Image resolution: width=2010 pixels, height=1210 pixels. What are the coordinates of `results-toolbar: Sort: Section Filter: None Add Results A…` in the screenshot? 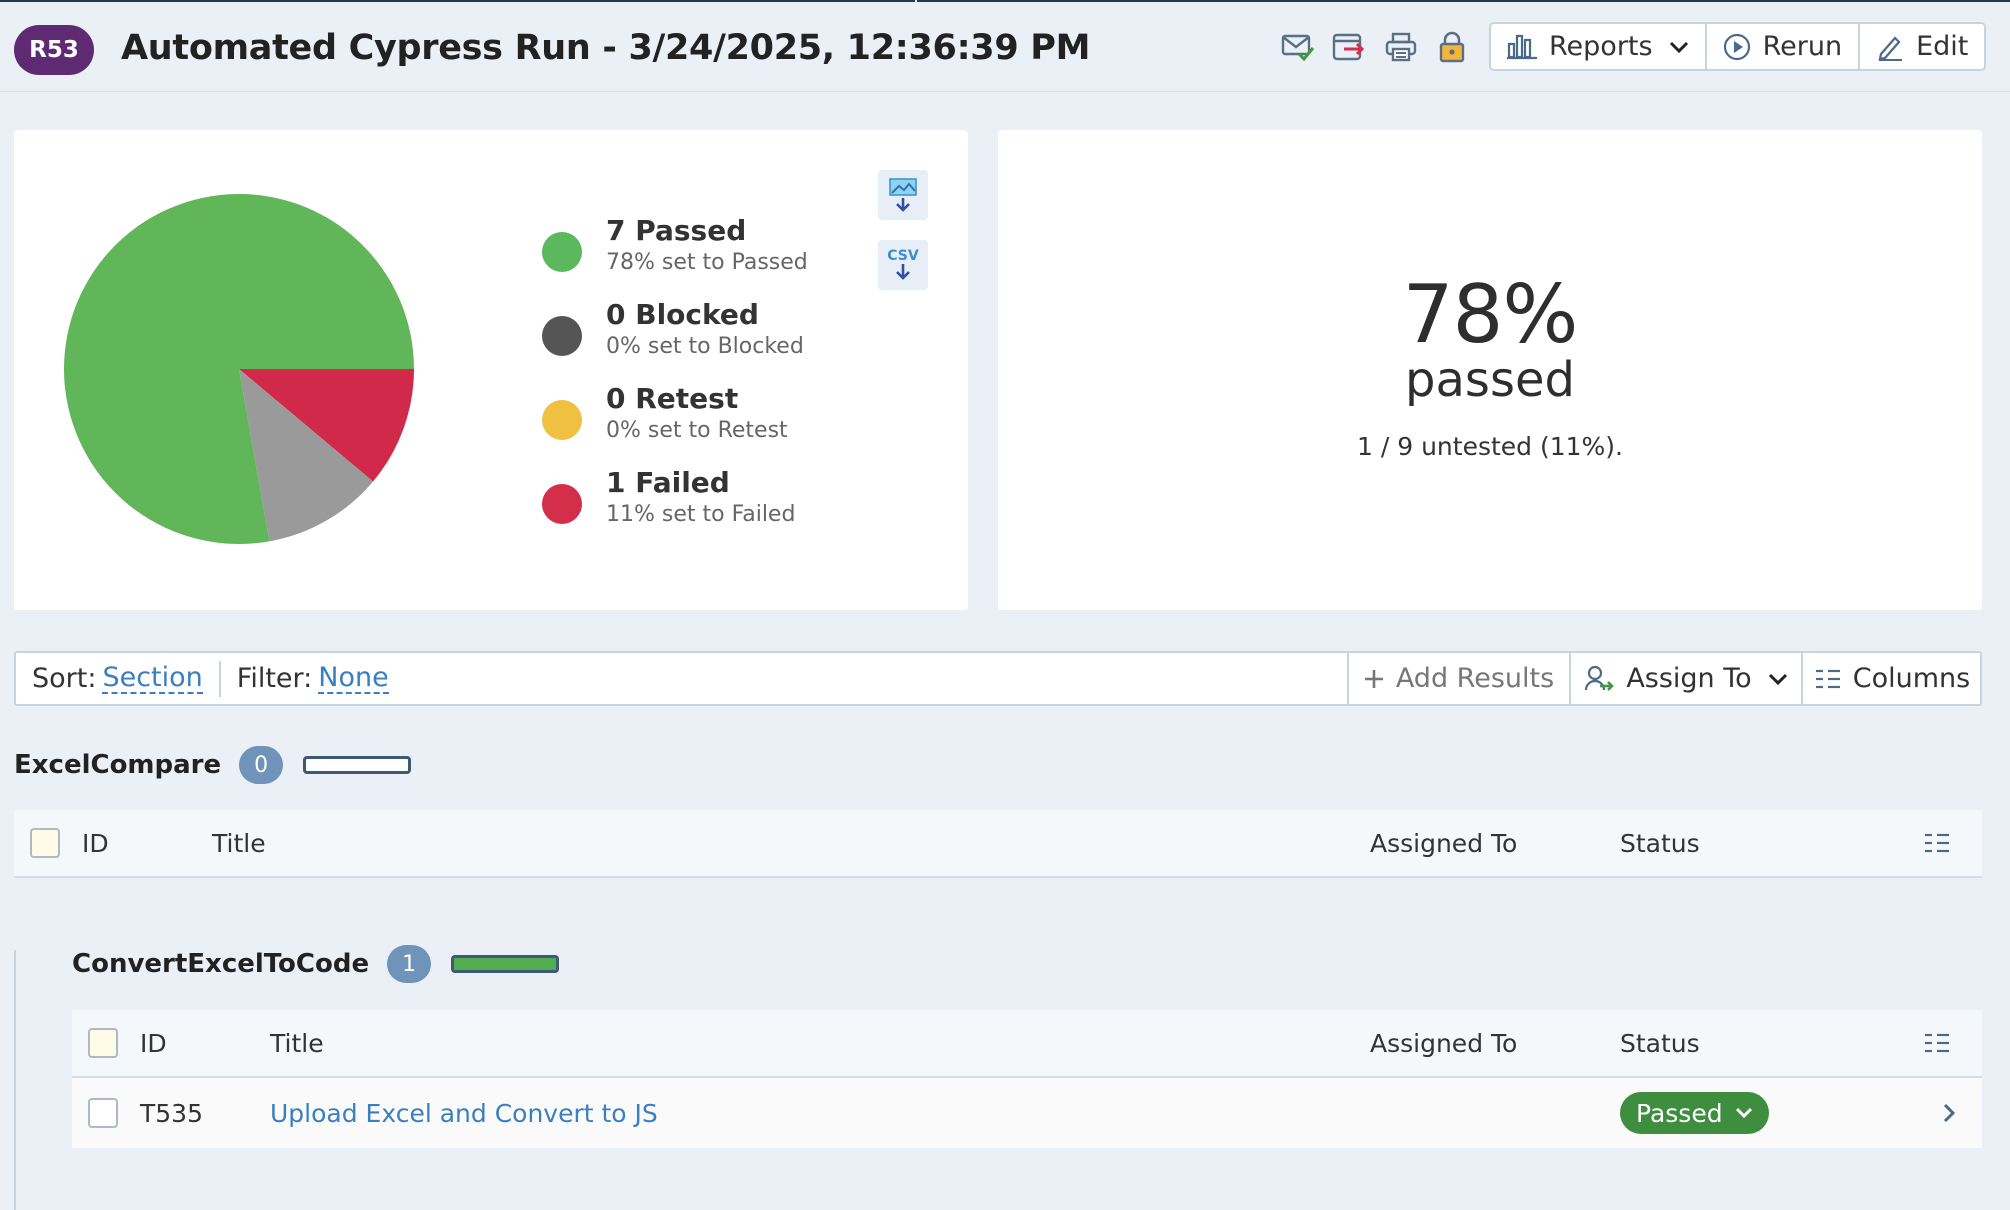 It's located at (998, 678).